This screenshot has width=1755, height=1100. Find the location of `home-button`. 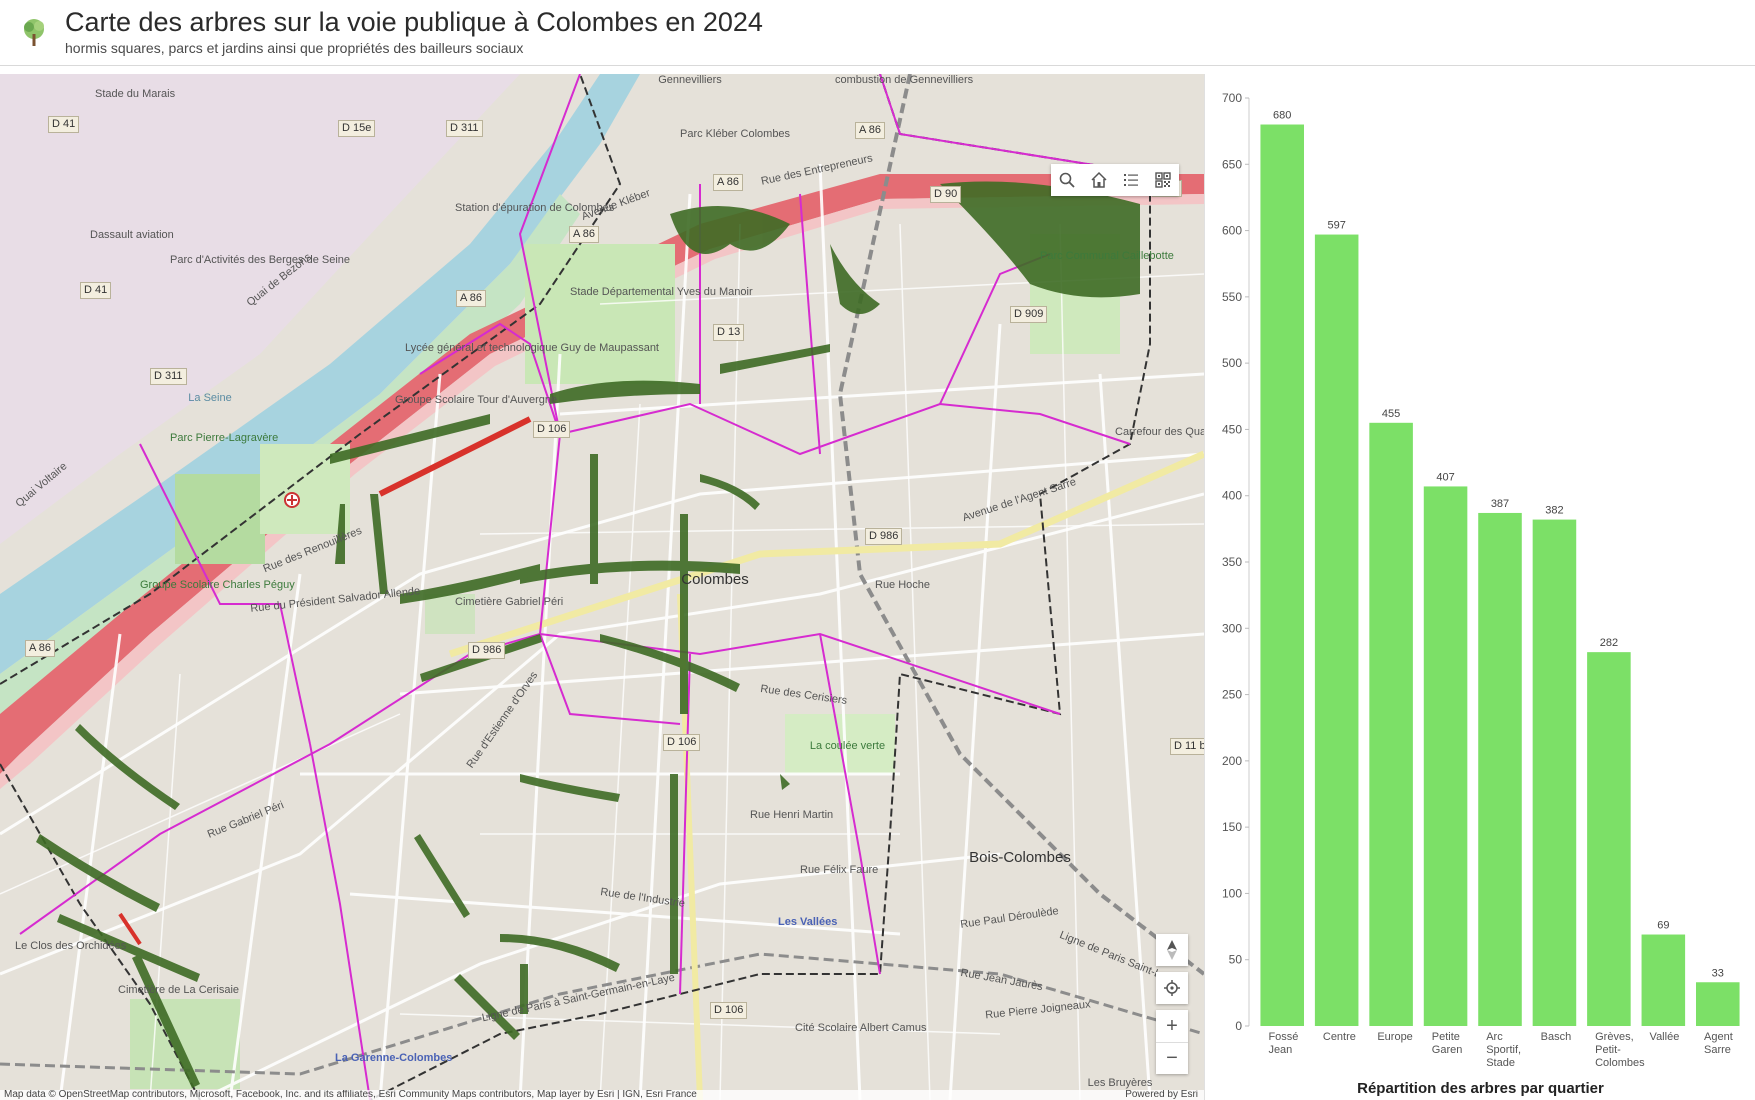

home-button is located at coordinates (1099, 180).